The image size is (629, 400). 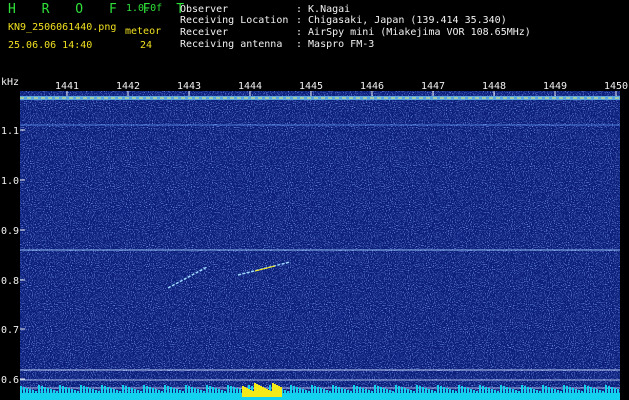 I want to click on x-tick-label: 1444, so click(x=250, y=86).